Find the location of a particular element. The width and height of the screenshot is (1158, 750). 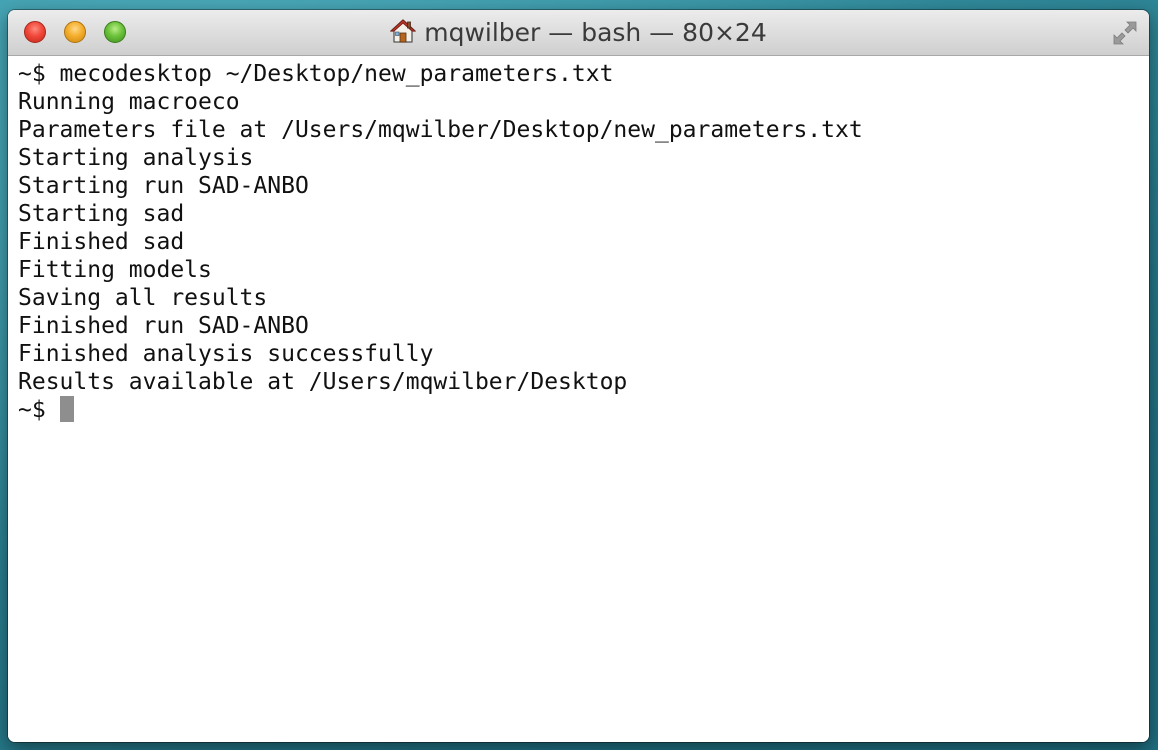

home-icon is located at coordinates (403, 34).